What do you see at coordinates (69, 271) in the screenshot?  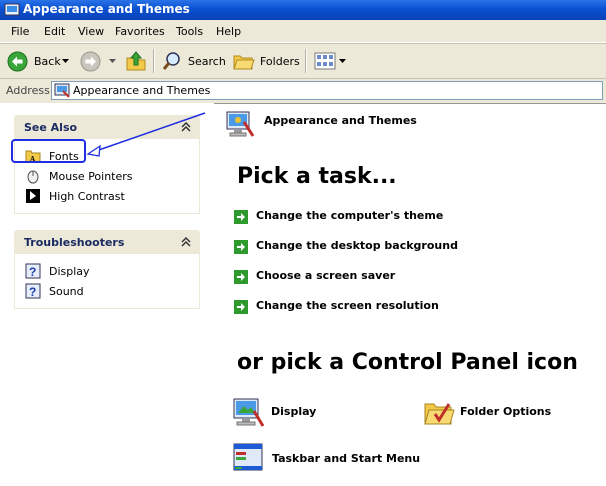 I see `troubleshooter-label: Display` at bounding box center [69, 271].